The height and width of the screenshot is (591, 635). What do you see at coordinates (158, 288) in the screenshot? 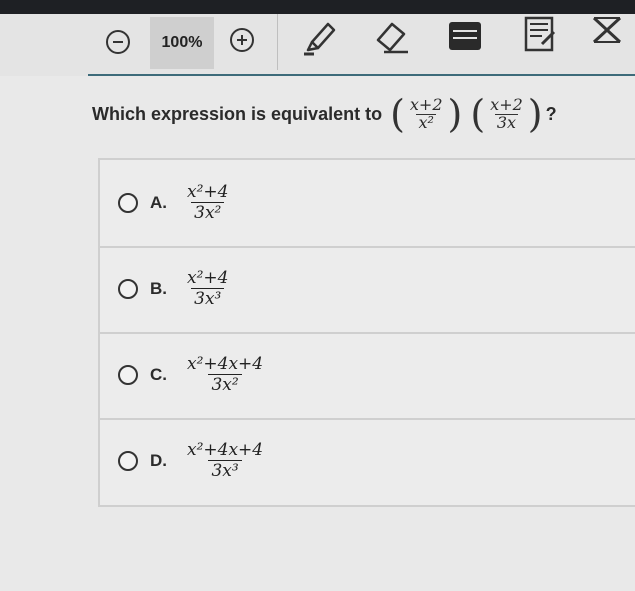
I see `option-letter: B.` at bounding box center [158, 288].